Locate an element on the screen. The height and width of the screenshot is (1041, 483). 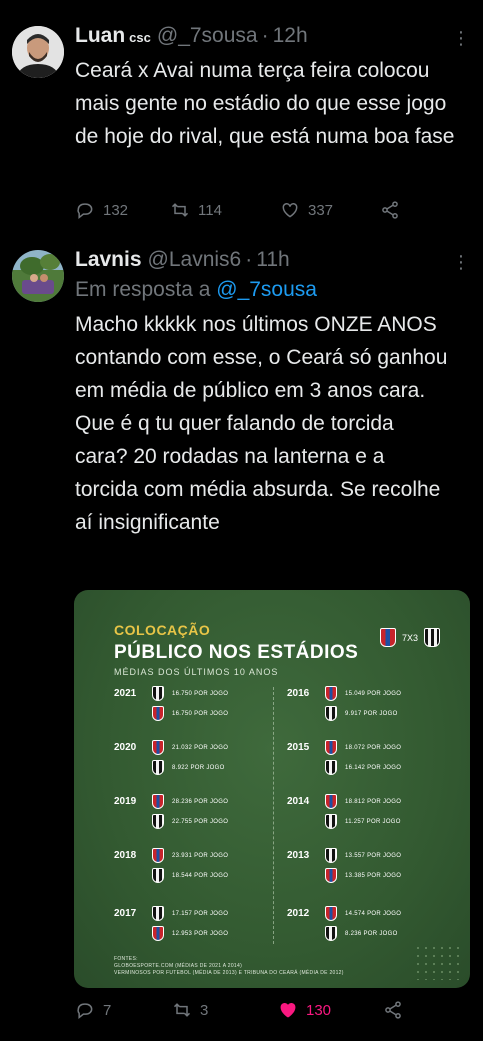
timestamp: 11h is located at coordinates (272, 260).